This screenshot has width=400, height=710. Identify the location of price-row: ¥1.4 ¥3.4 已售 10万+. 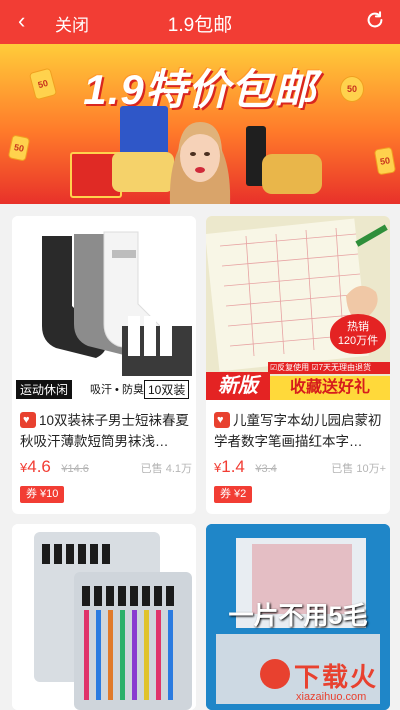
(300, 467).